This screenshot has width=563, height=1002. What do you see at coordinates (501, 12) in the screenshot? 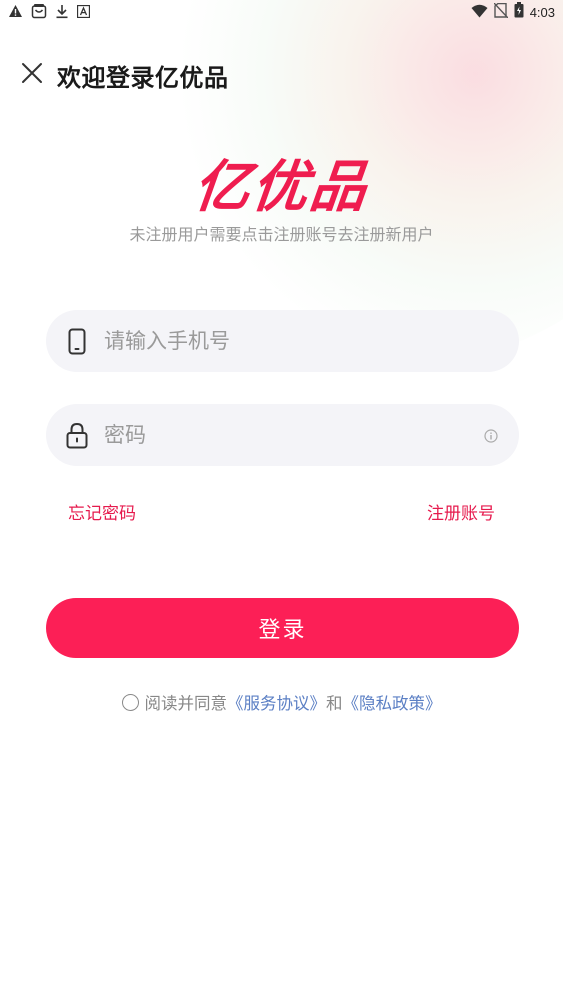
I see `no-sim-icon` at bounding box center [501, 12].